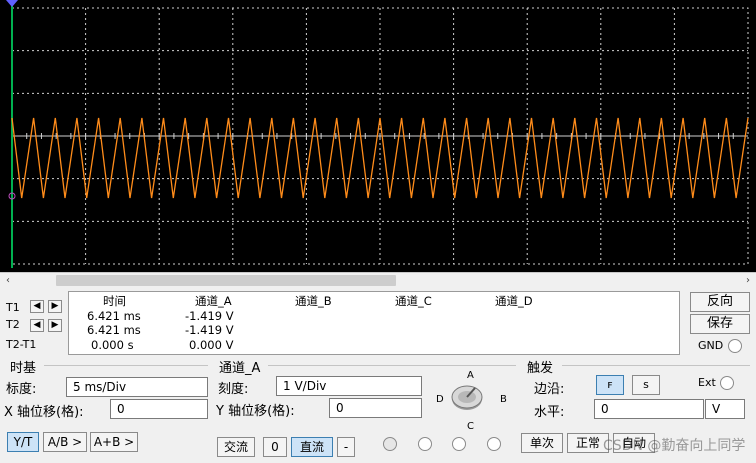  What do you see at coordinates (470, 426) in the screenshot?
I see `knob-label-c: C` at bounding box center [470, 426].